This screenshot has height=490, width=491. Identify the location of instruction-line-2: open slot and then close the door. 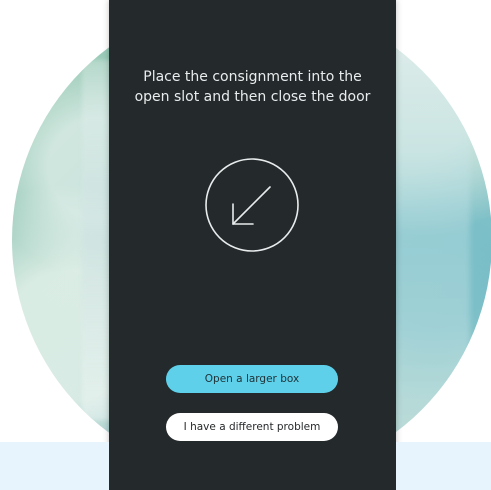
(252, 97).